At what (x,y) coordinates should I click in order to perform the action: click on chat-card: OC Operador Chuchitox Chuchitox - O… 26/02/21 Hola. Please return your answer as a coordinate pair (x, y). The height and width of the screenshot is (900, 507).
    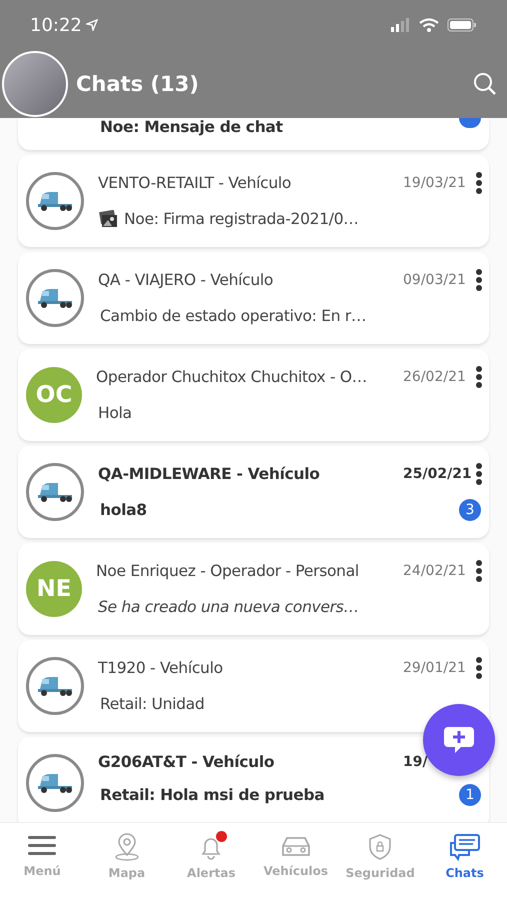
    Looking at the image, I should click on (253, 395).